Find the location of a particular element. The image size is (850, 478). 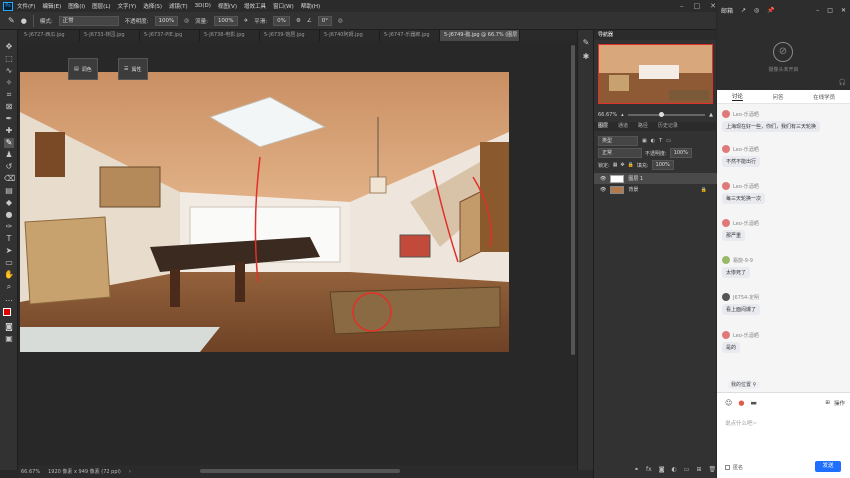

navigator-zoom: 66.67% is located at coordinates (607, 115).